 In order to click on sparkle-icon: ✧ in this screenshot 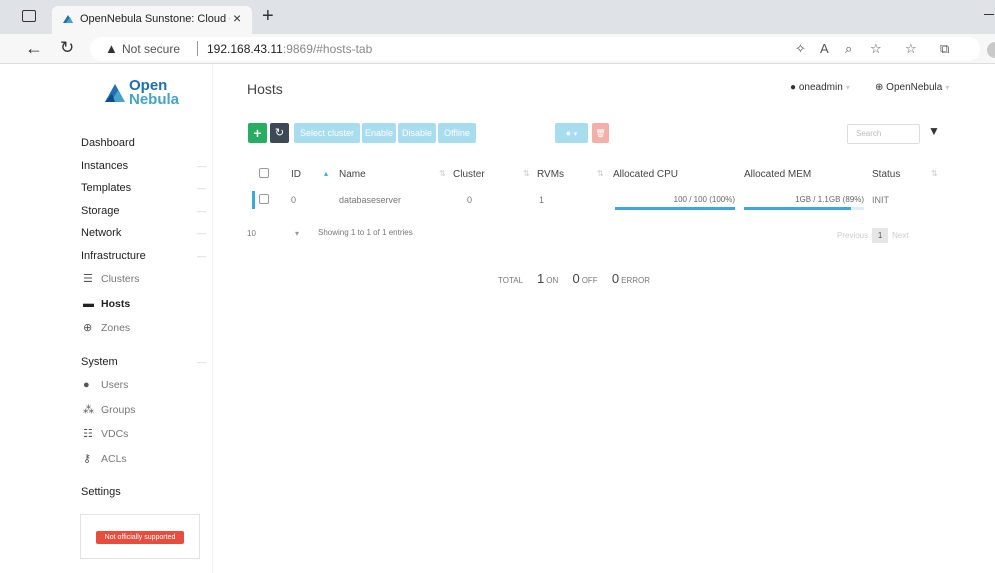, I will do `click(800, 49)`.